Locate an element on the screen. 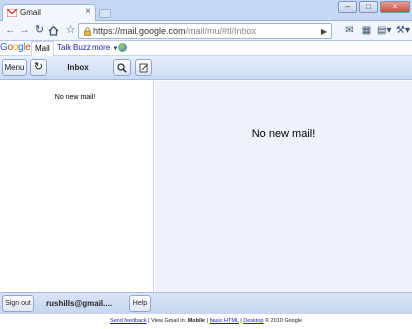 The height and width of the screenshot is (329, 412). search-button is located at coordinates (122, 67).